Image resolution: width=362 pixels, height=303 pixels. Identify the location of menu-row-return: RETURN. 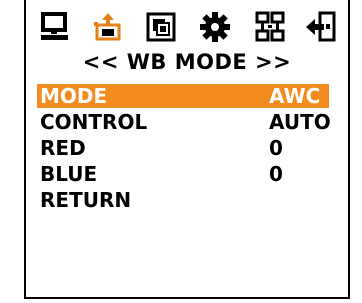
(183, 200).